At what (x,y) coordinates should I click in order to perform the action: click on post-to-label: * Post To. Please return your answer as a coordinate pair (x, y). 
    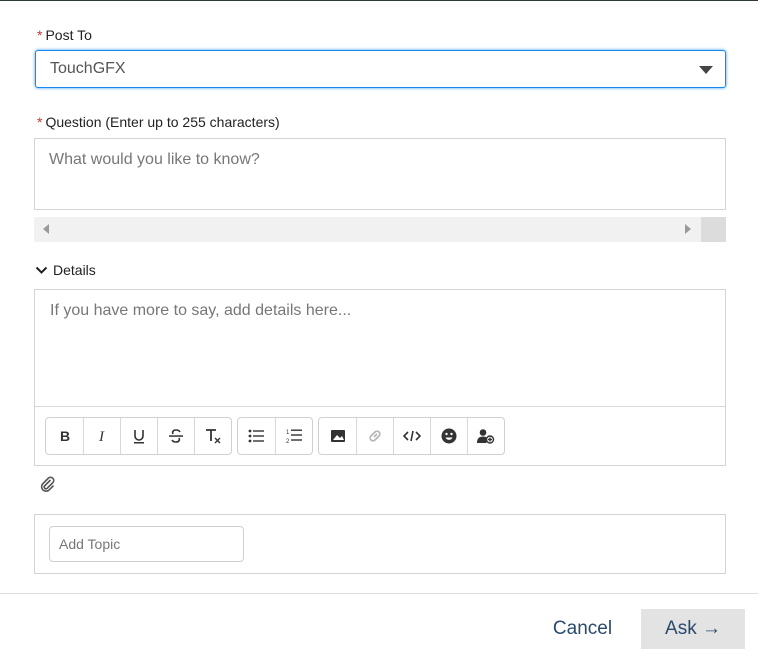
    Looking at the image, I should click on (64, 35).